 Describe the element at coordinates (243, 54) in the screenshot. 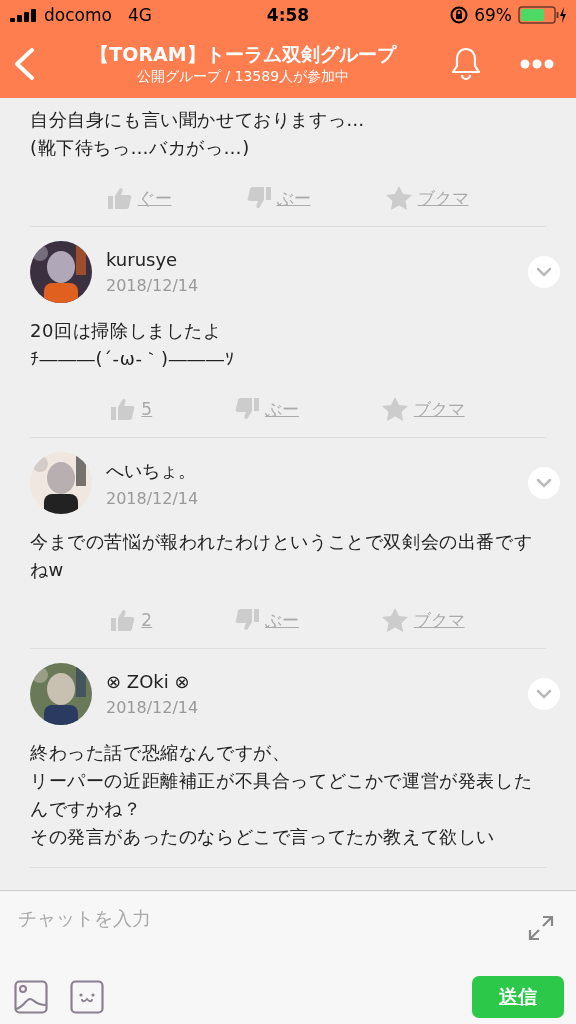

I see `group-title: 【TORAM】トーラム双剣グループ` at that location.